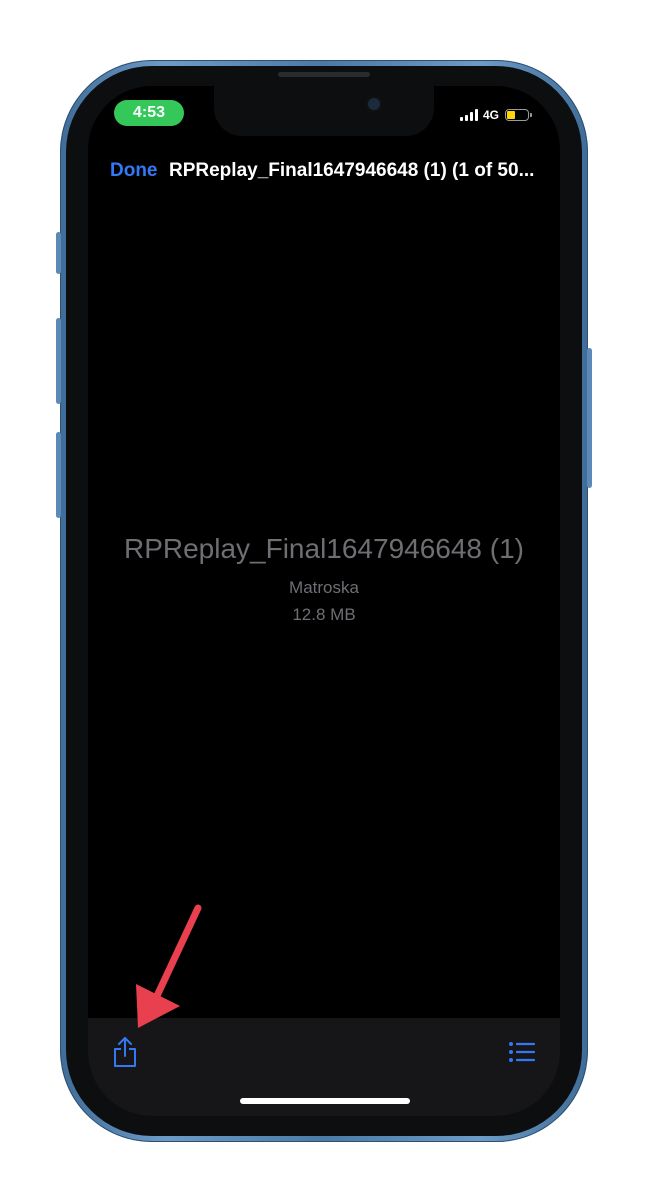 Image resolution: width=648 pixels, height=1200 pixels. Describe the element at coordinates (58, 361) in the screenshot. I see `volume-up-button` at that location.